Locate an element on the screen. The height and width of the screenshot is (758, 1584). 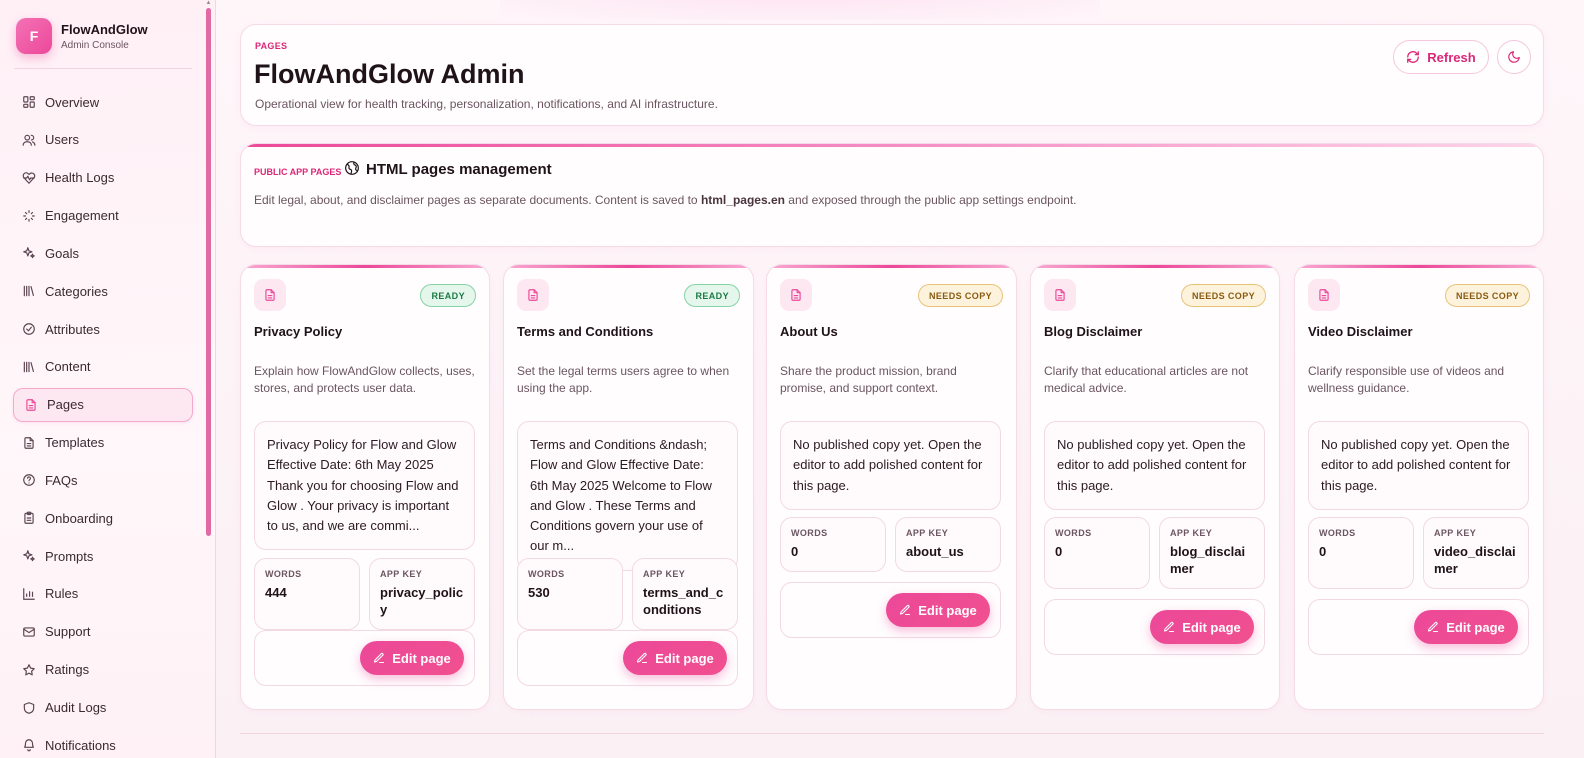
sidebar-item-templates: Templates is located at coordinates (103, 443).